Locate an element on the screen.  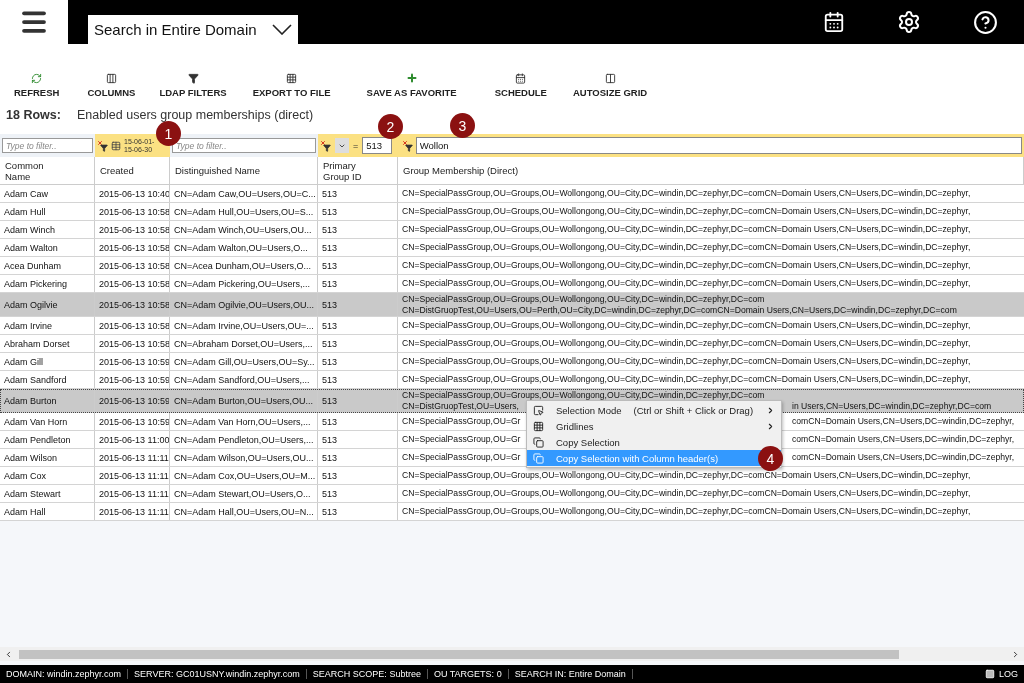
operator-label: = is located at coordinates (356, 145).